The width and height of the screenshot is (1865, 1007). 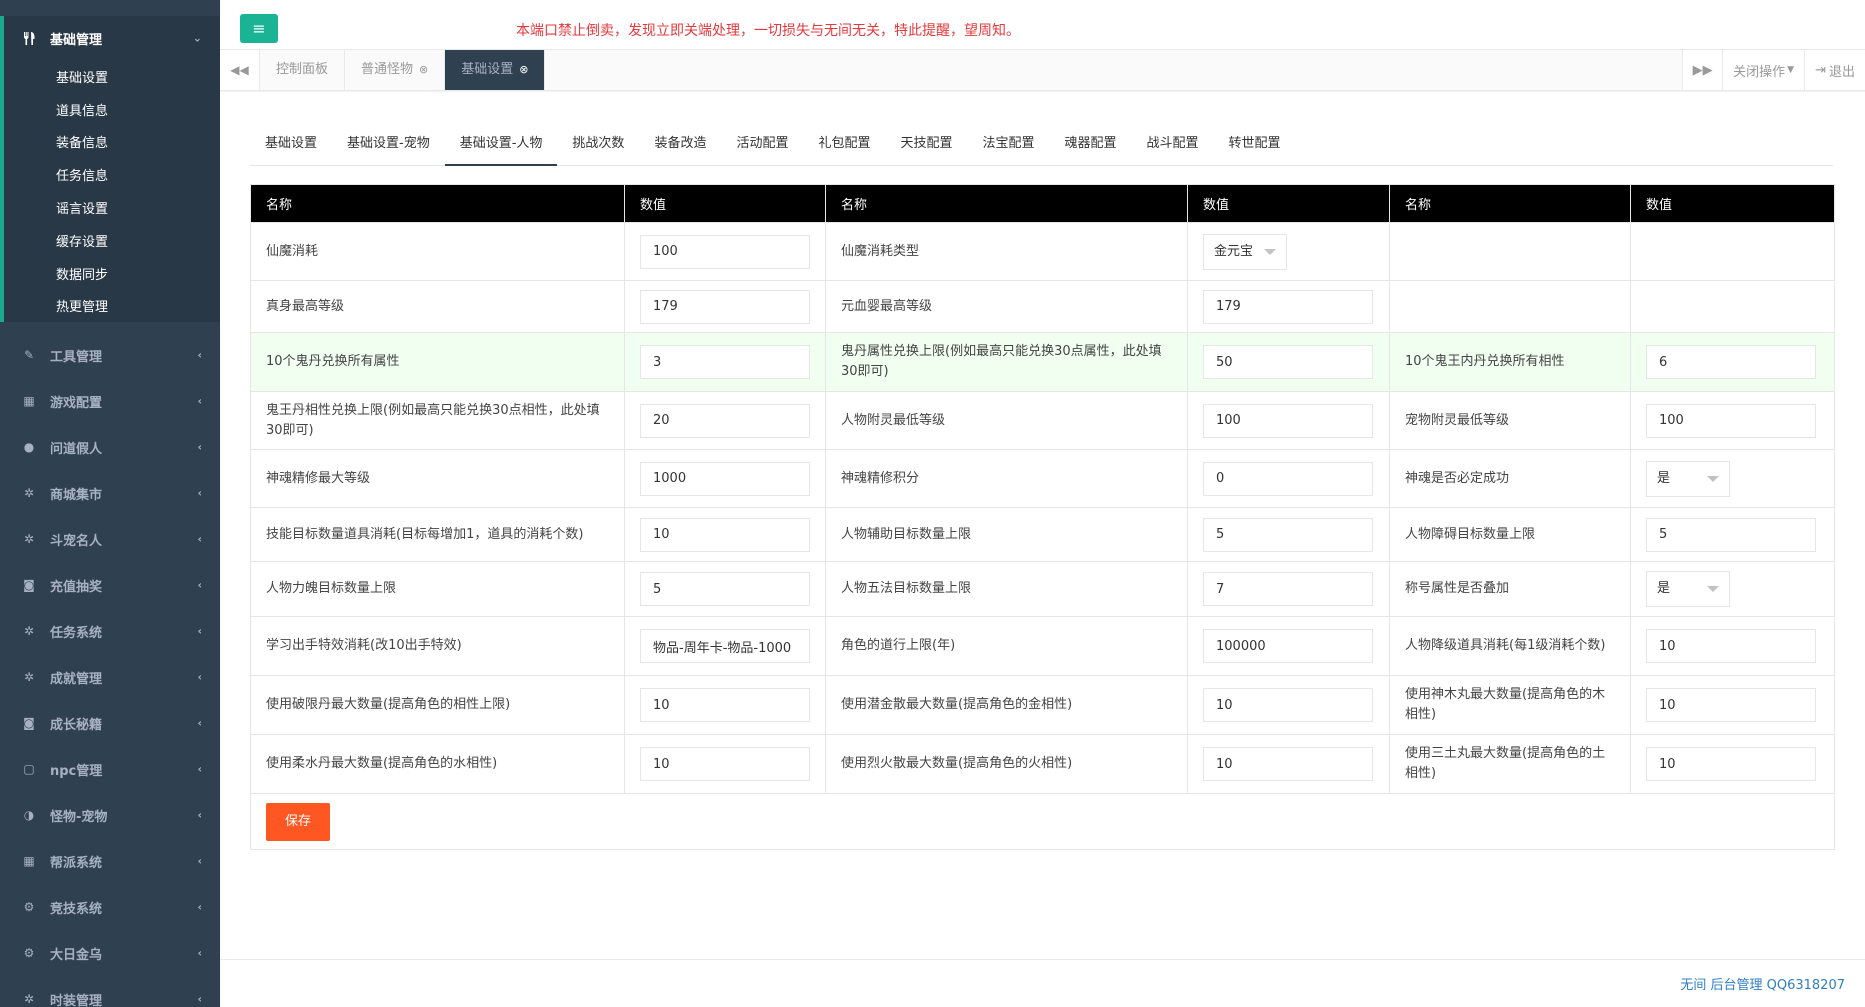 I want to click on menu-item-bots: ● 问道假人 ‹, so click(x=110, y=447).